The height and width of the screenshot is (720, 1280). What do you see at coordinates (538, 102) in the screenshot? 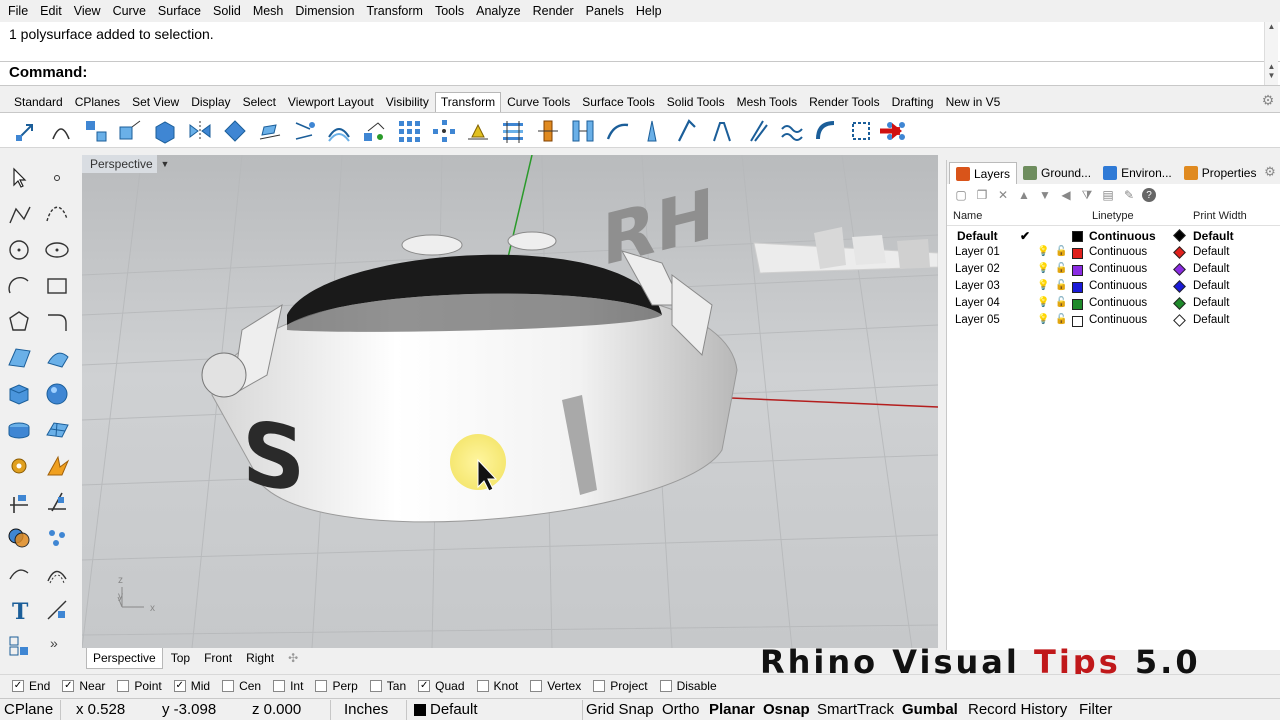
I see `tab-curve-tools: Curve Tools` at bounding box center [538, 102].